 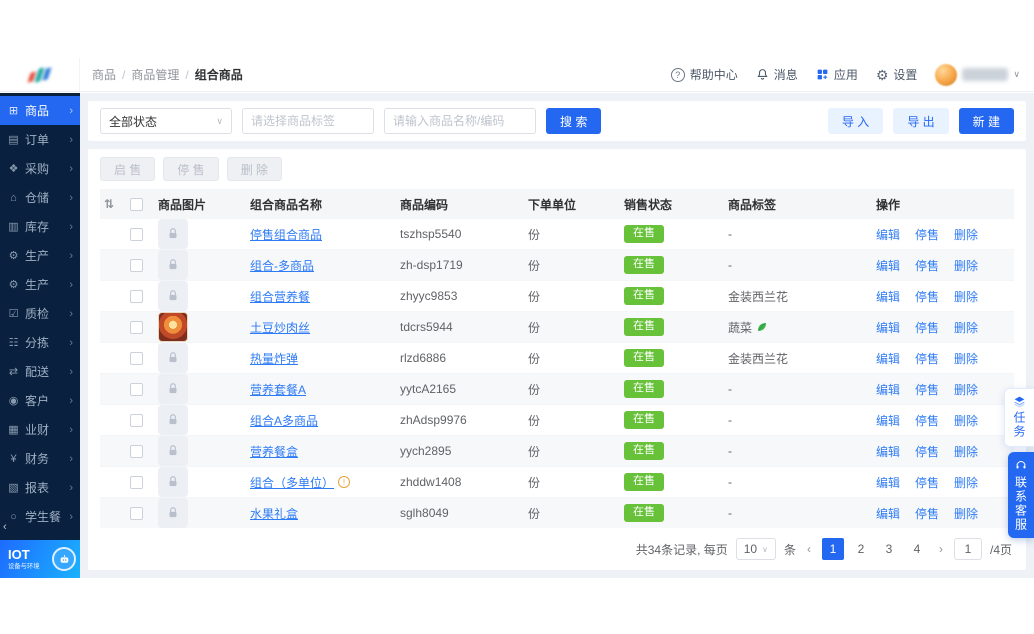 What do you see at coordinates (40, 110) in the screenshot?
I see `sidebar-item-goods: ⊞ 商品 ›` at bounding box center [40, 110].